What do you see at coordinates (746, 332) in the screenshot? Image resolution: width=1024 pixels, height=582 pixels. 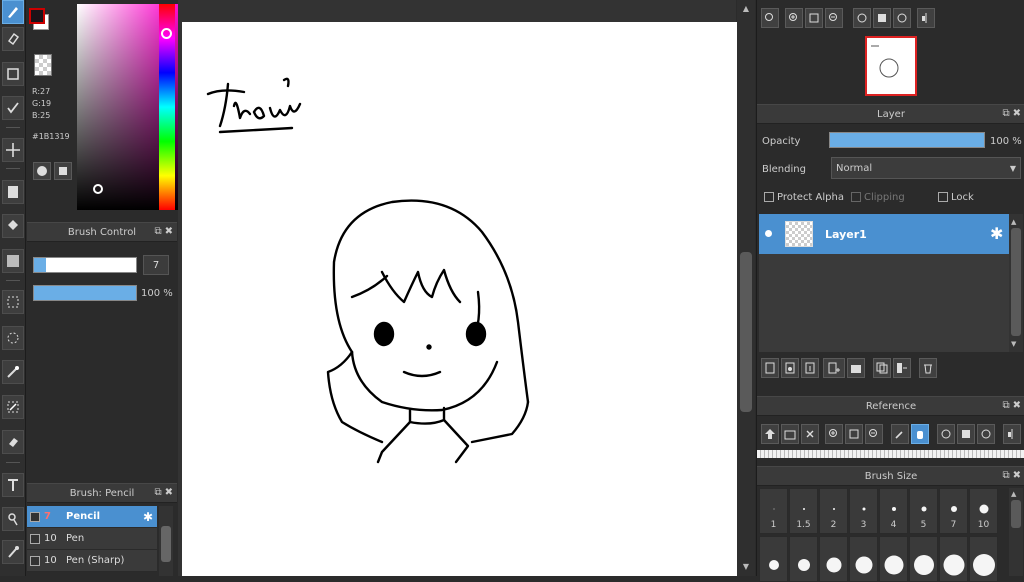 I see `canvas-scrollbar-thumb` at bounding box center [746, 332].